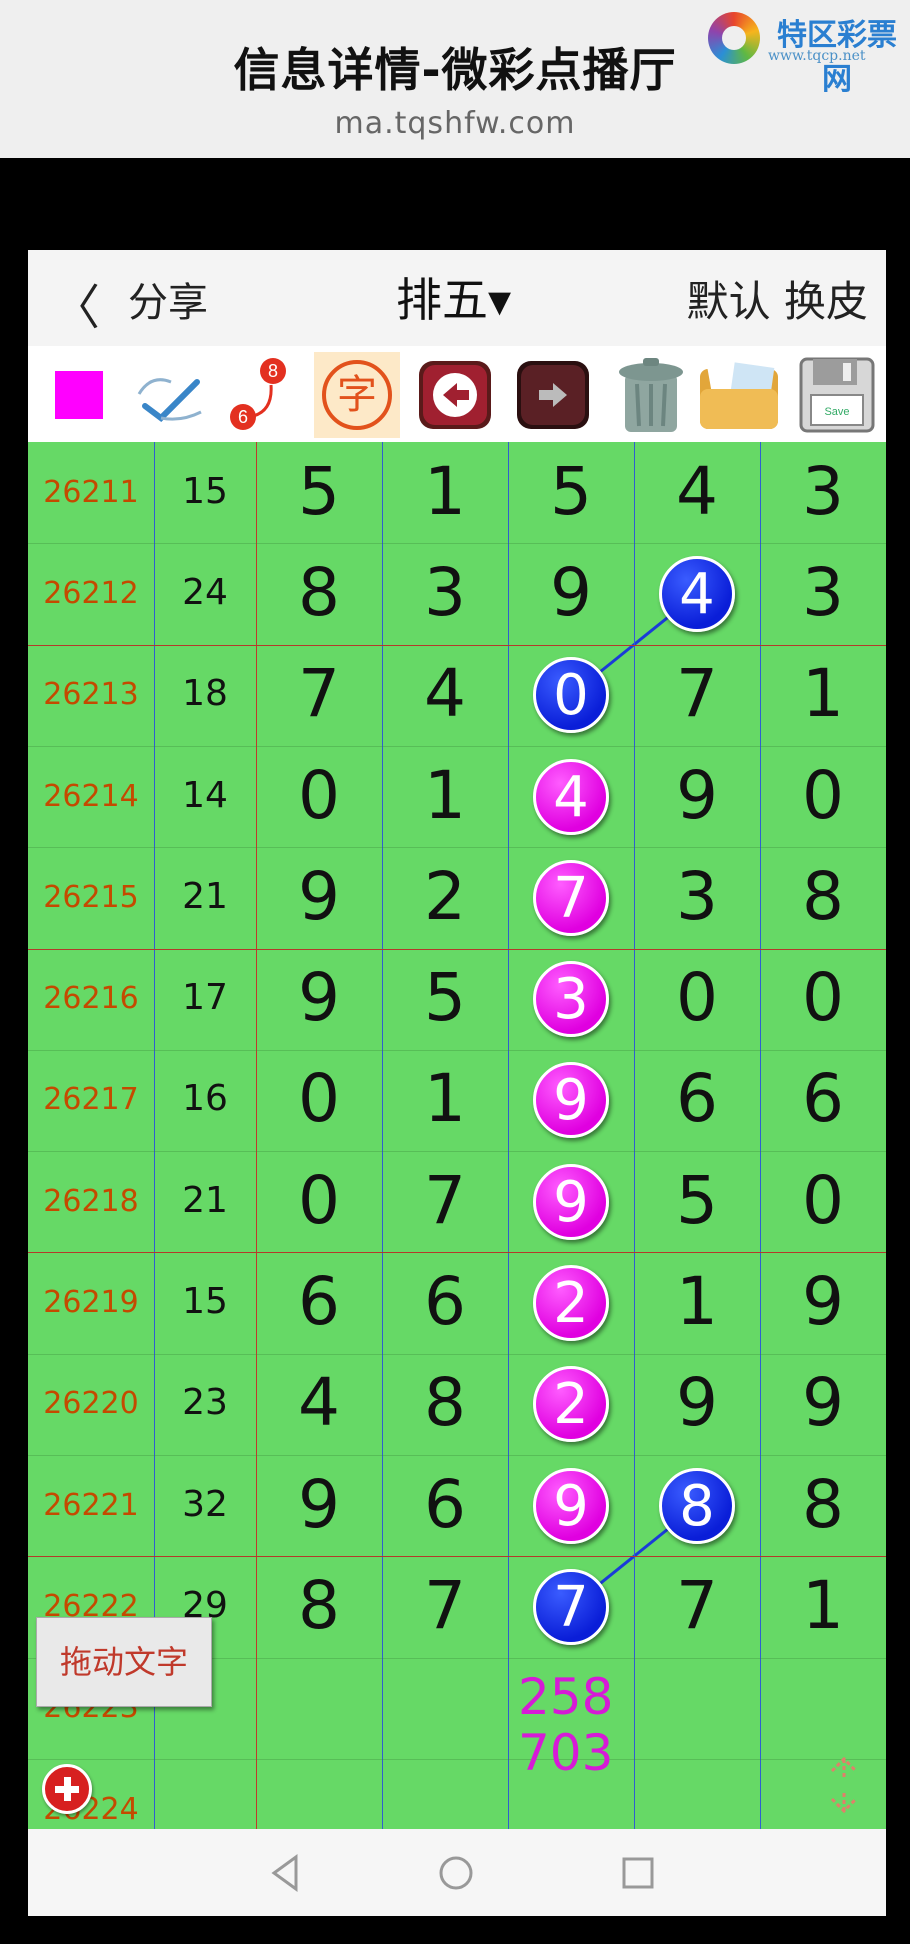 This screenshot has height=1944, width=910. I want to click on game-selector: 排五▾, so click(453, 297).